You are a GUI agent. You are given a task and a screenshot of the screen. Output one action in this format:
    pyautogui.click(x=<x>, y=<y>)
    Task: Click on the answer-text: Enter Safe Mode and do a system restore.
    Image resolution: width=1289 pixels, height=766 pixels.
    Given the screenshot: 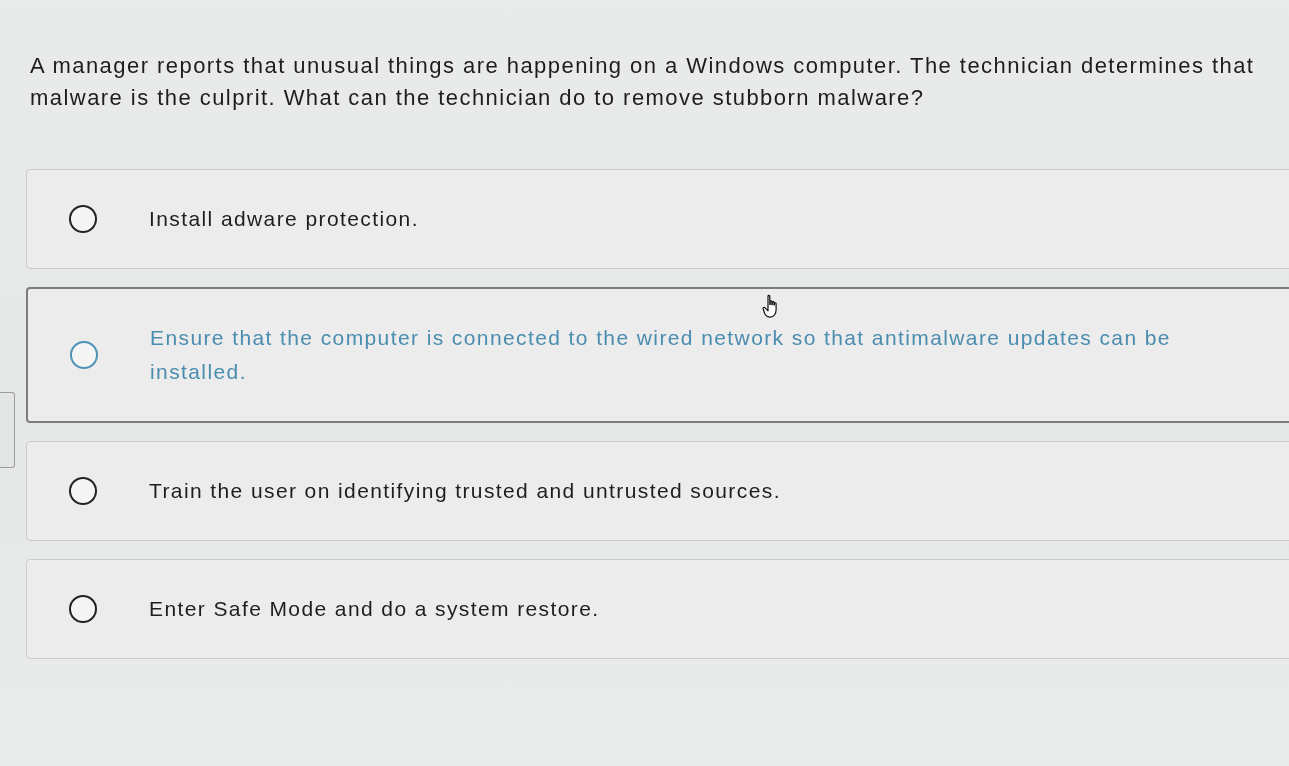 What is the action you would take?
    pyautogui.click(x=375, y=609)
    